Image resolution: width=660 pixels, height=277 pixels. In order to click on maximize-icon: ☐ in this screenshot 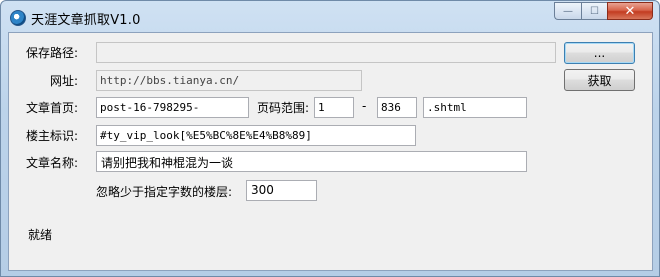, I will do `click(594, 11)`.